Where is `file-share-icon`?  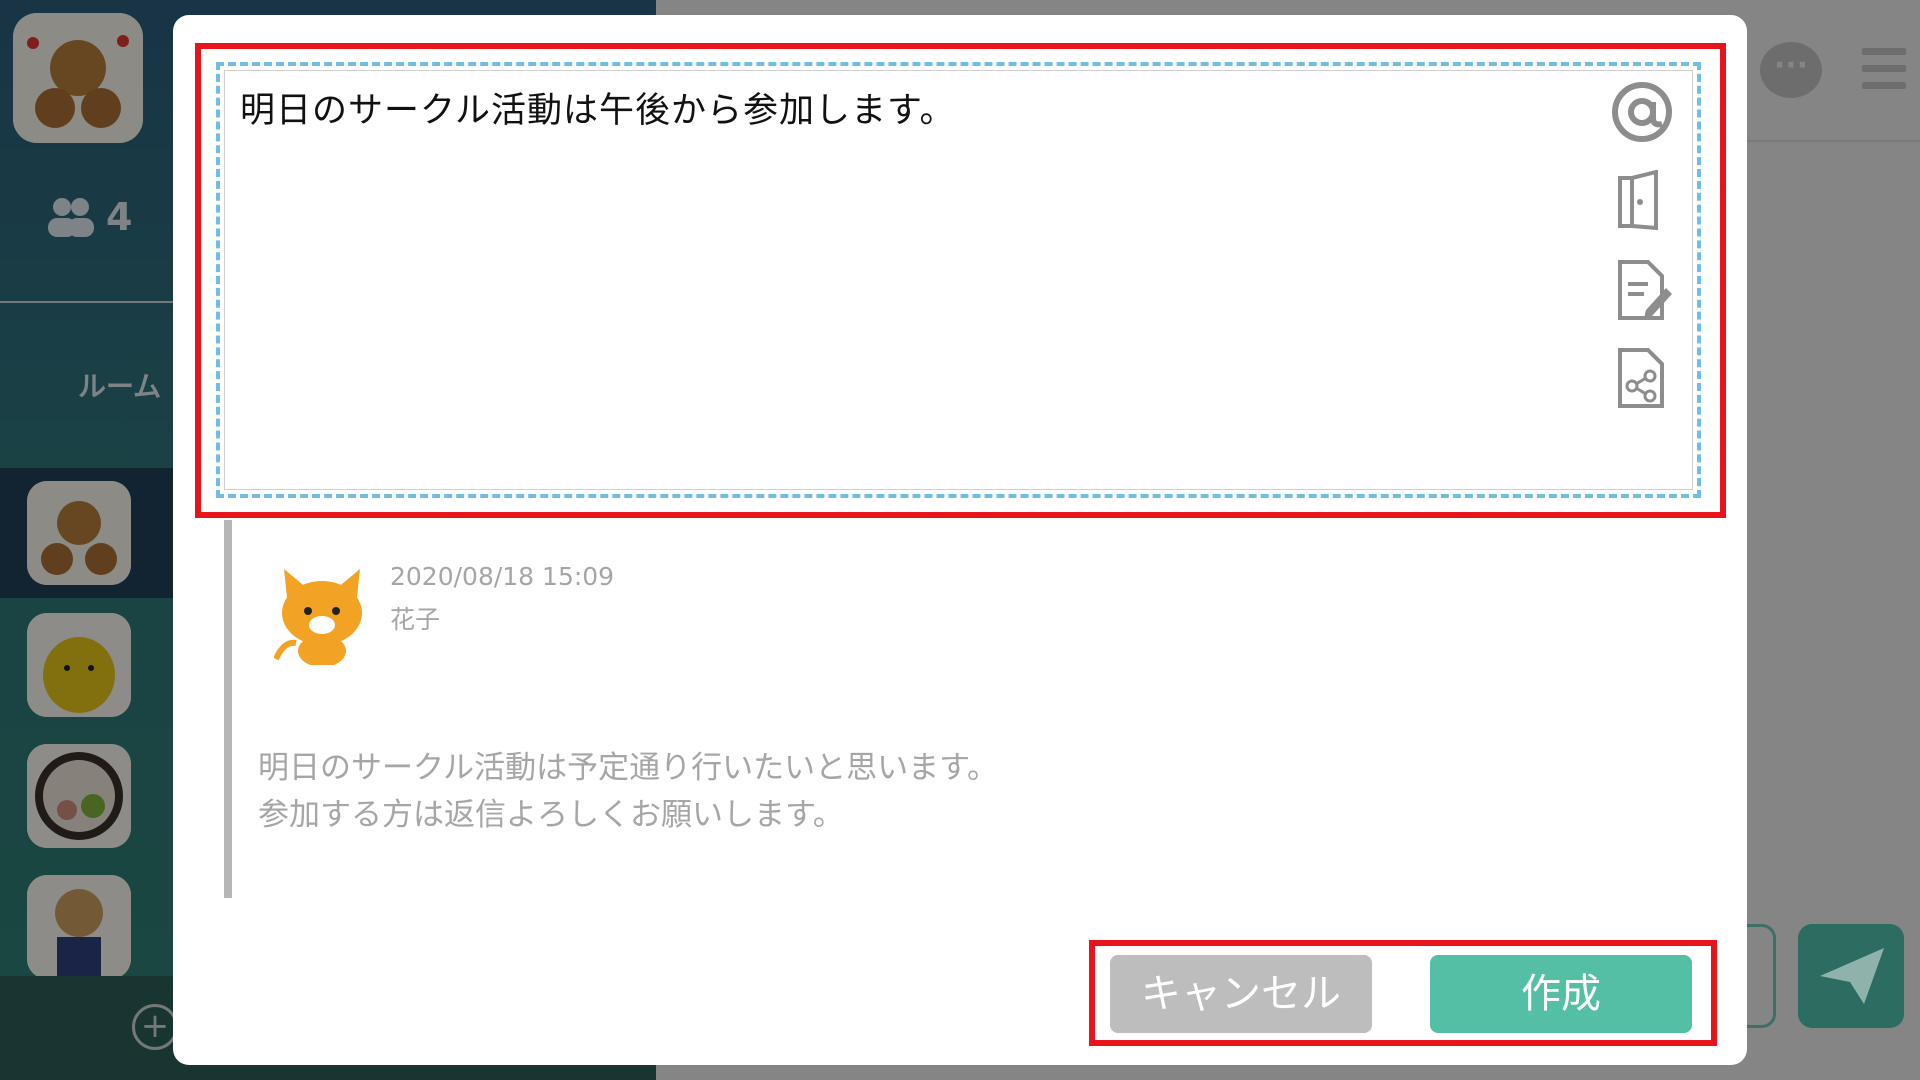 file-share-icon is located at coordinates (1642, 378).